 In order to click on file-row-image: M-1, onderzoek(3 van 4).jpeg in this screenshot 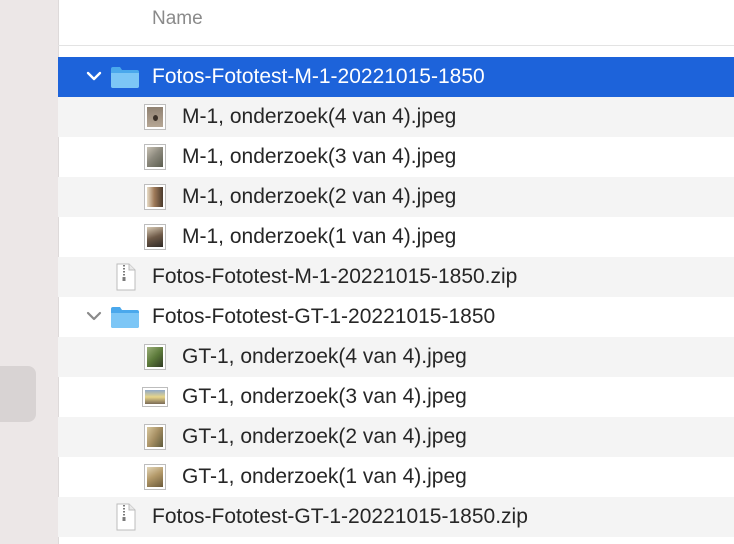, I will do `click(396, 157)`.